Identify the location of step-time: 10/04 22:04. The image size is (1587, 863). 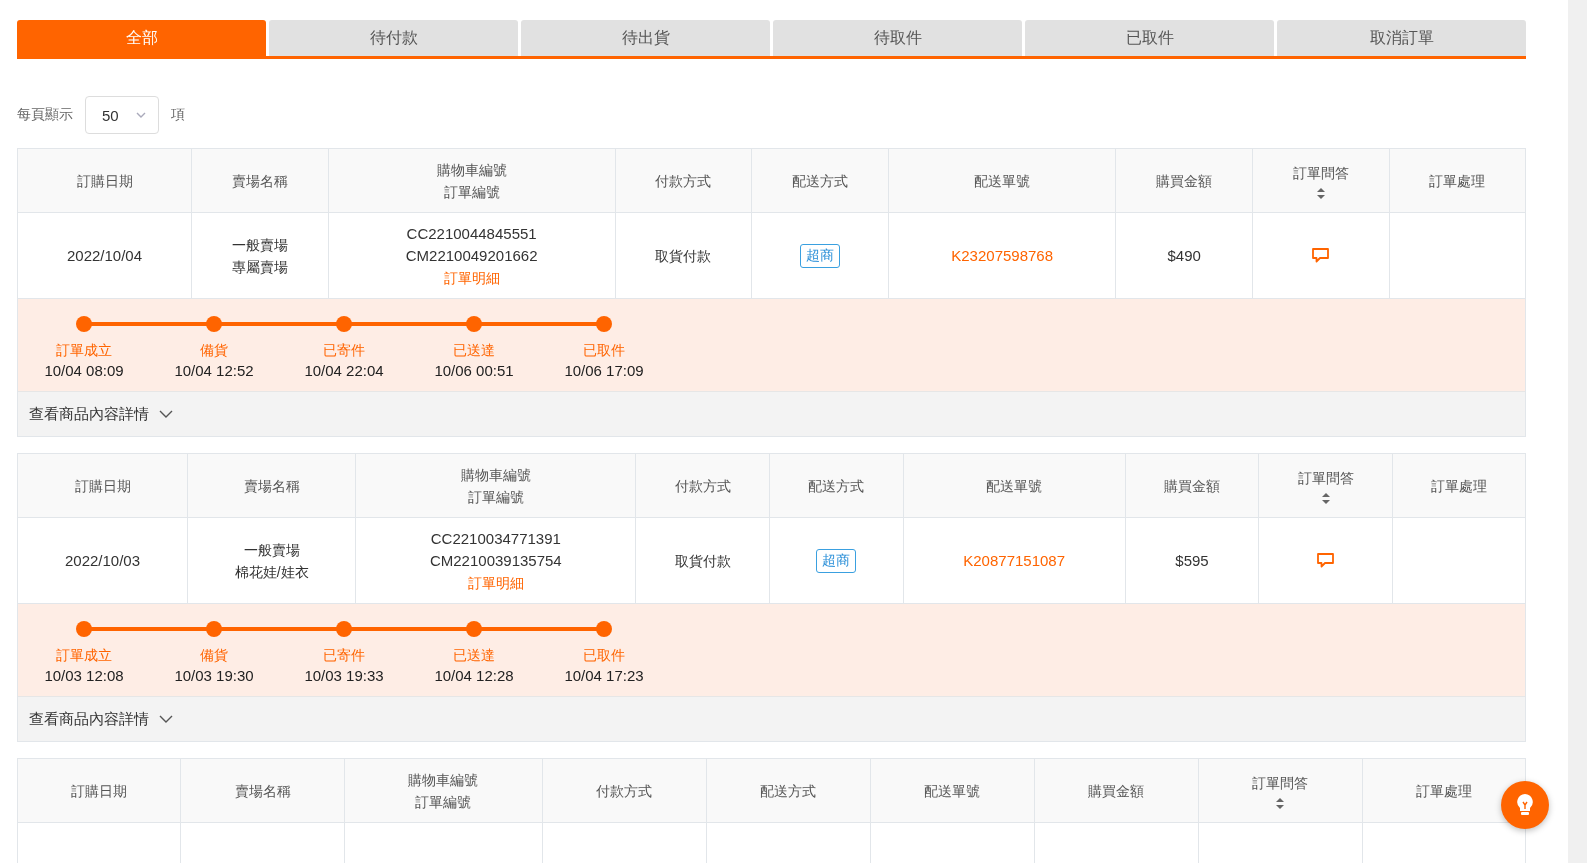
(344, 371).